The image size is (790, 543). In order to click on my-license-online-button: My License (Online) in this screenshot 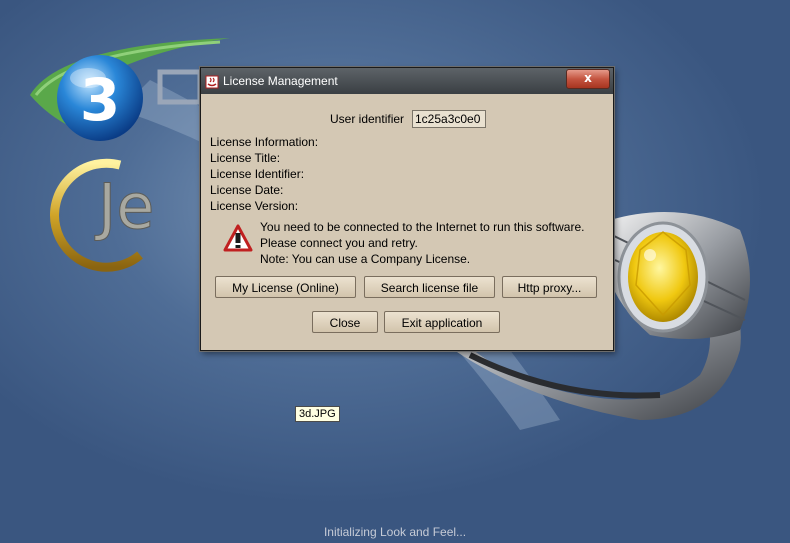, I will do `click(285, 287)`.